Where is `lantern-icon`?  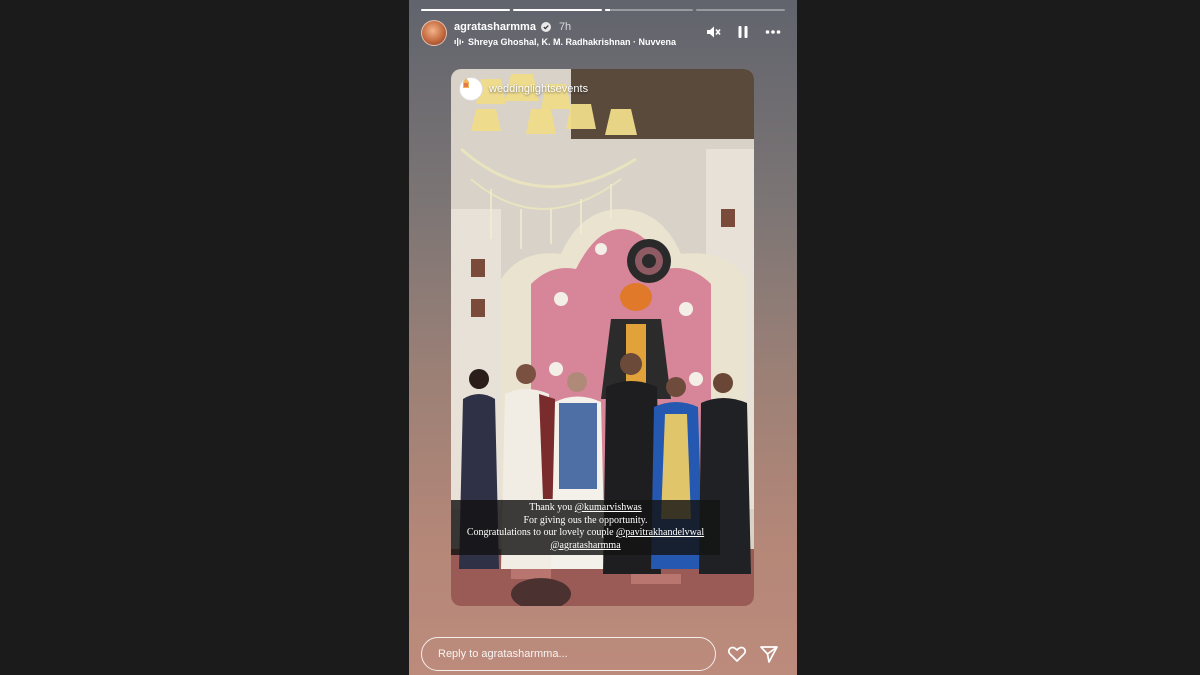 lantern-icon is located at coordinates (466, 83).